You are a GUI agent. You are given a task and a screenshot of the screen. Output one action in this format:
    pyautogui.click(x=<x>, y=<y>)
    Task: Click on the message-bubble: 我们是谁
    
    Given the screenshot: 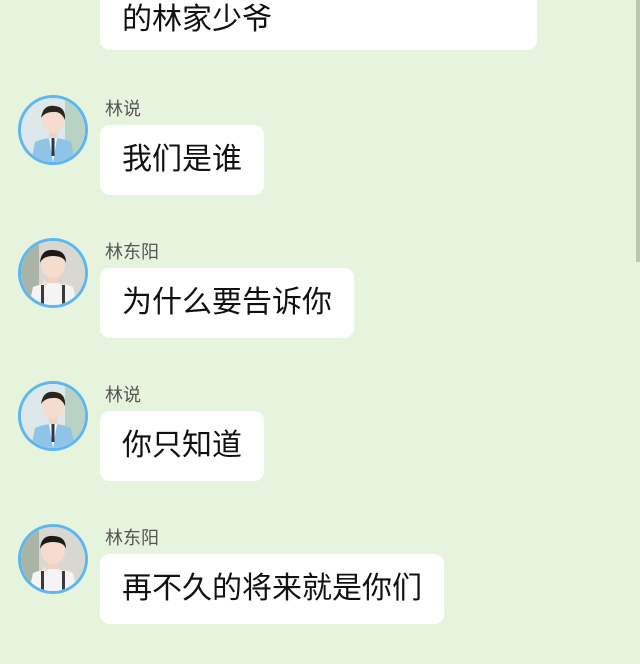 What is the action you would take?
    pyautogui.click(x=182, y=160)
    